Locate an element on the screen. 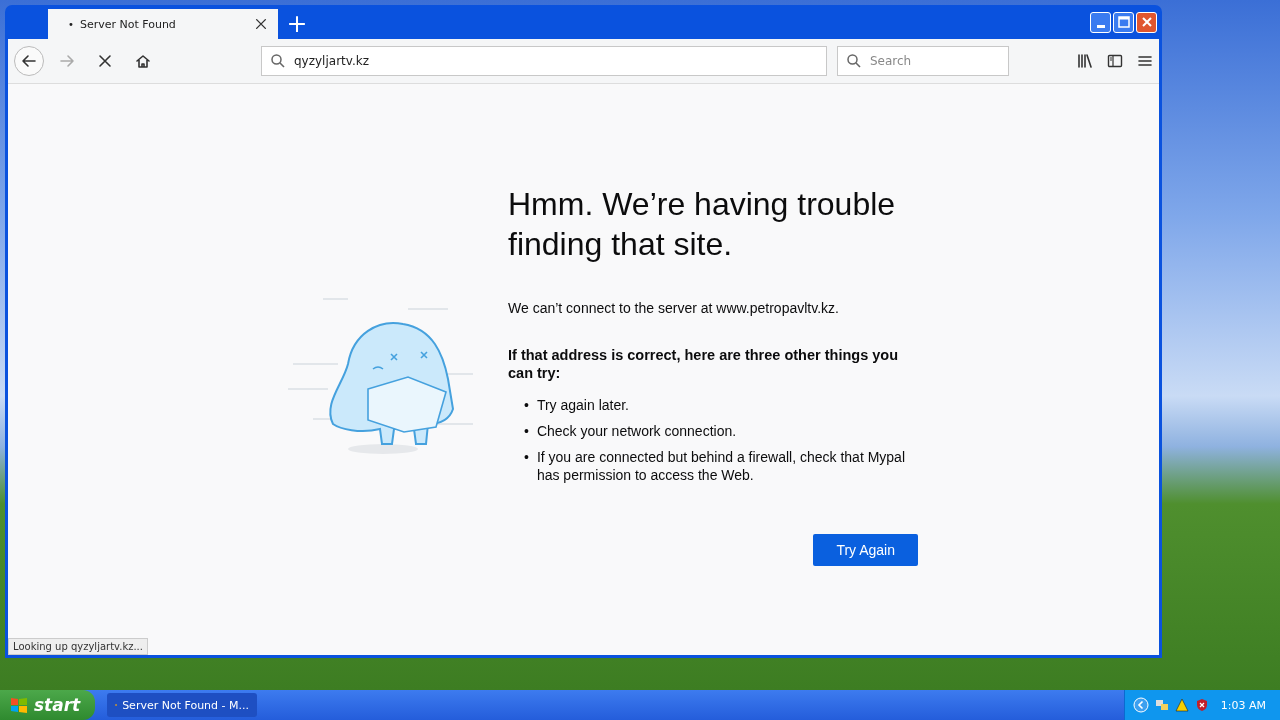 The image size is (1280, 720). maximize-button is located at coordinates (1123, 22).